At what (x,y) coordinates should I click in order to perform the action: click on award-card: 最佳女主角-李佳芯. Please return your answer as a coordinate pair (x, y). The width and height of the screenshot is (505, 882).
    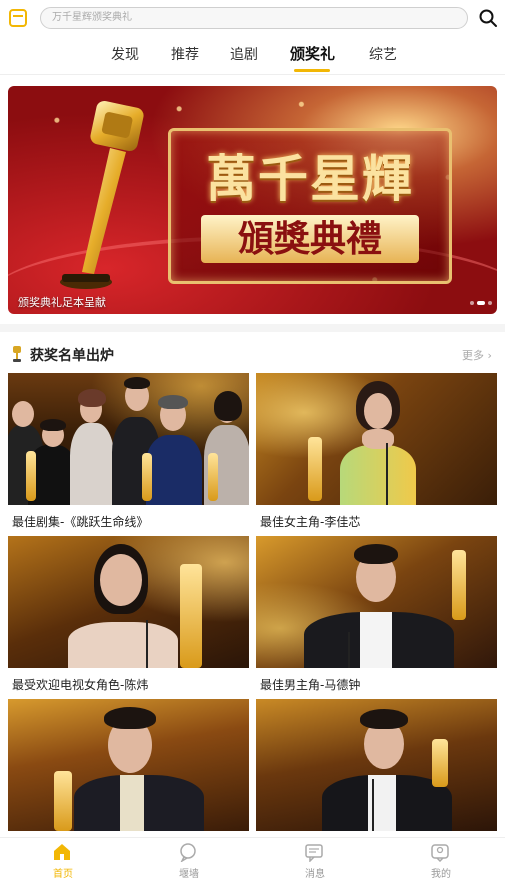
    Looking at the image, I should click on (376, 452).